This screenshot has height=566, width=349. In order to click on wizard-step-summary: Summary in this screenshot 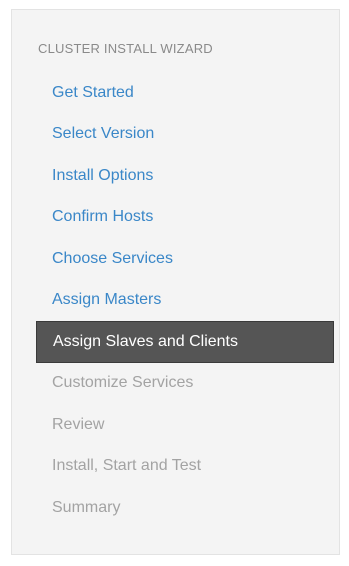, I will do `click(86, 507)`.